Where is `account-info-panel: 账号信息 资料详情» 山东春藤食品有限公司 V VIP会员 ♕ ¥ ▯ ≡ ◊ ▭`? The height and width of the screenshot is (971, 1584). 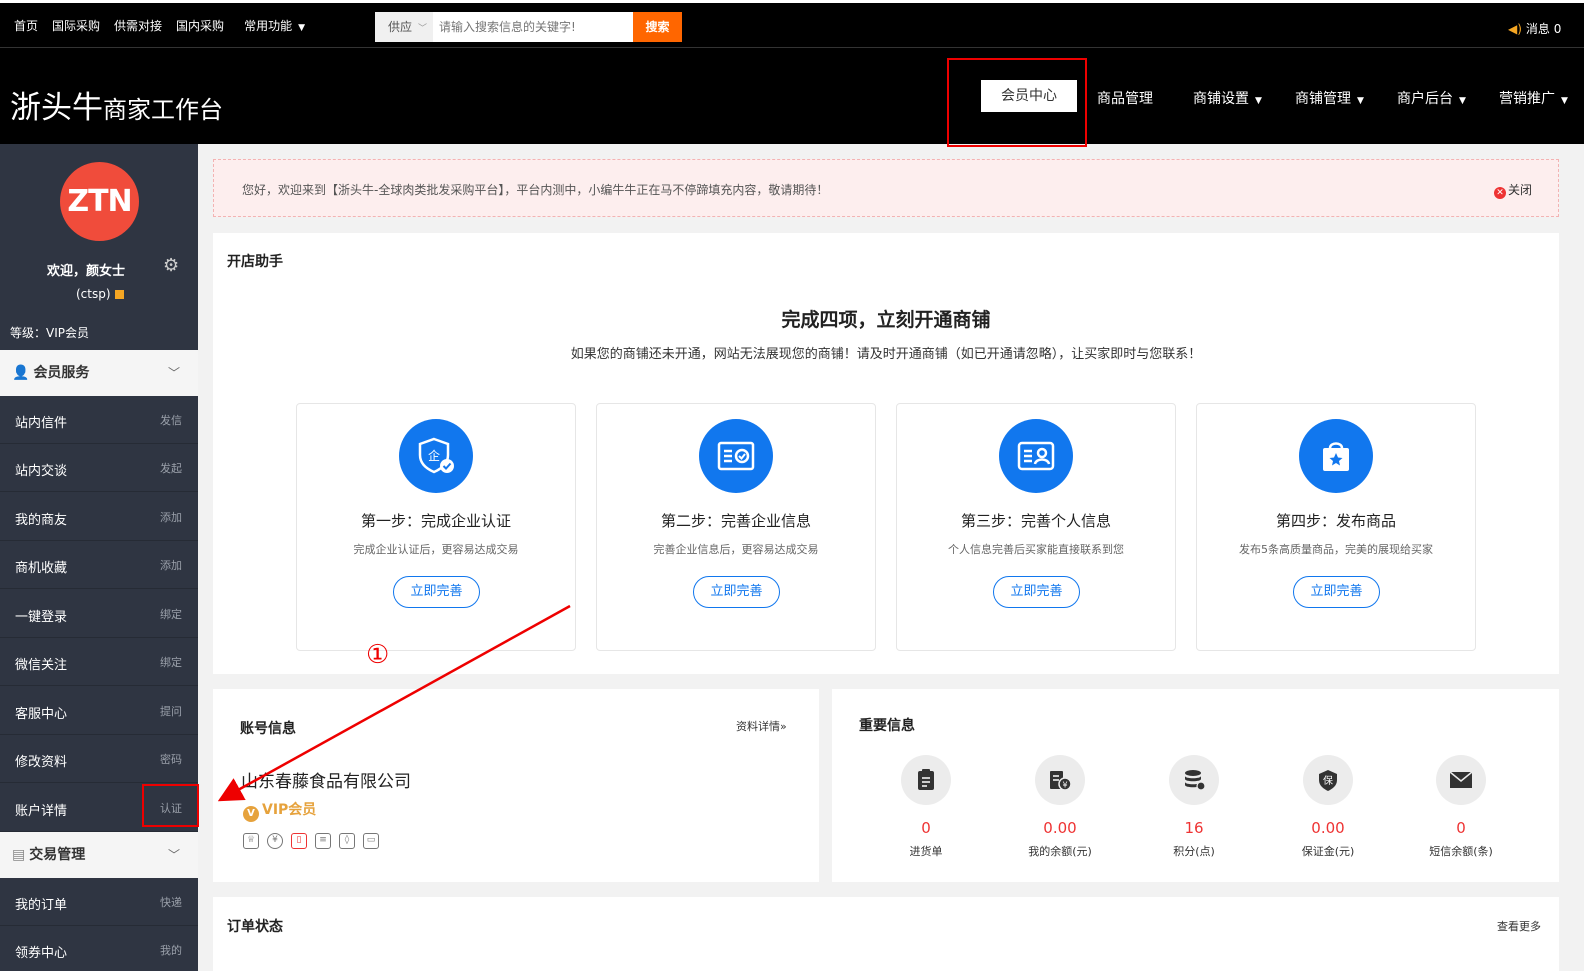 account-info-panel: 账号信息 资料详情» 山东春藤食品有限公司 V VIP会员 ♕ ¥ ▯ ≡ ◊ ▭ is located at coordinates (516, 785).